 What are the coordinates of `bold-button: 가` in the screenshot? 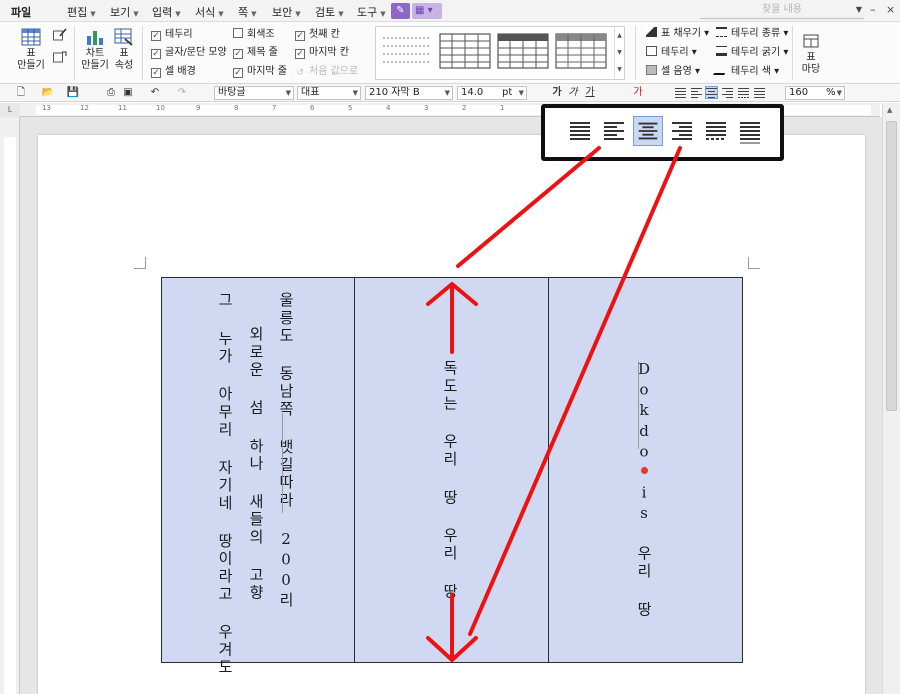 It's located at (557, 93).